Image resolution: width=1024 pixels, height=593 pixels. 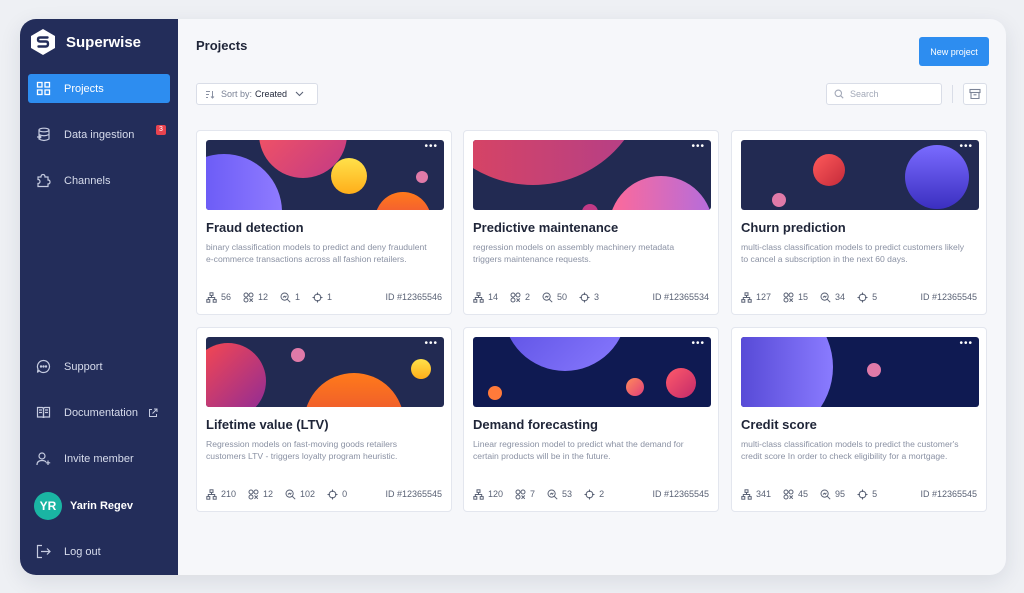 I want to click on sidebar-item-channels: Channels, so click(x=99, y=180).